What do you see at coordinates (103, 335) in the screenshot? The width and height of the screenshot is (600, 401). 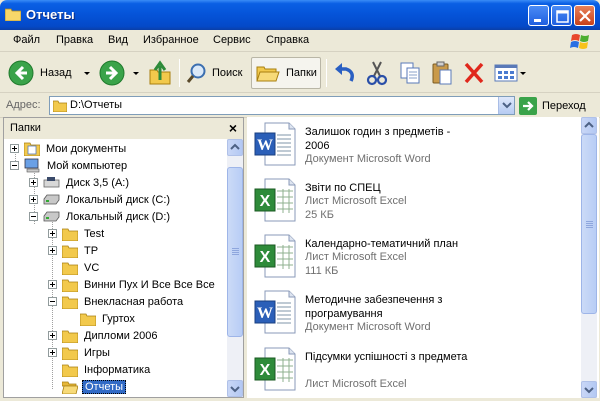 I see `tree-item-folder: Дипломи 2006` at bounding box center [103, 335].